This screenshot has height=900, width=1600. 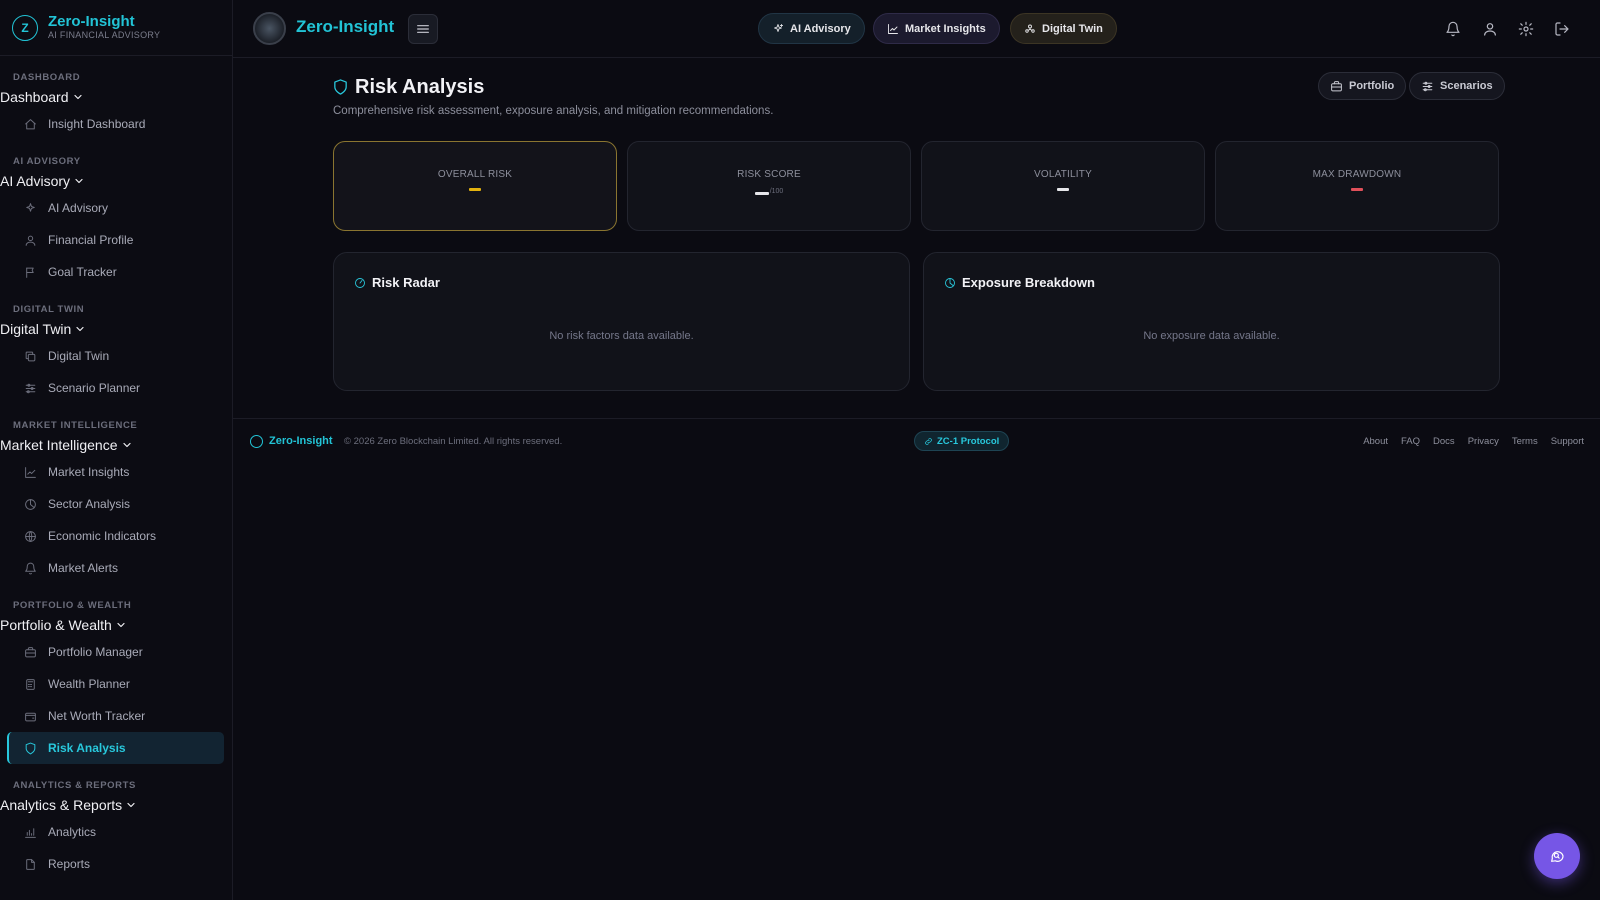 I want to click on nav-pill-market-insights: Market Insights, so click(x=936, y=28).